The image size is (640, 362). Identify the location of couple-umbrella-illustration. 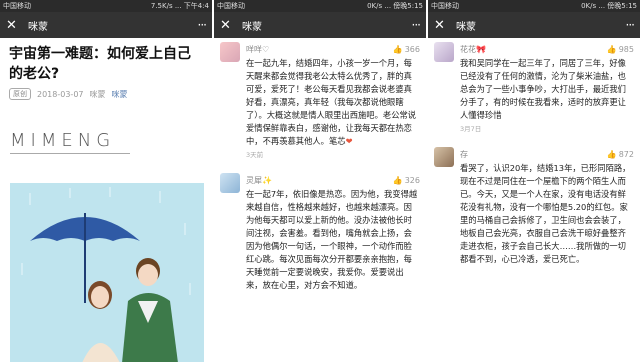
(107, 272).